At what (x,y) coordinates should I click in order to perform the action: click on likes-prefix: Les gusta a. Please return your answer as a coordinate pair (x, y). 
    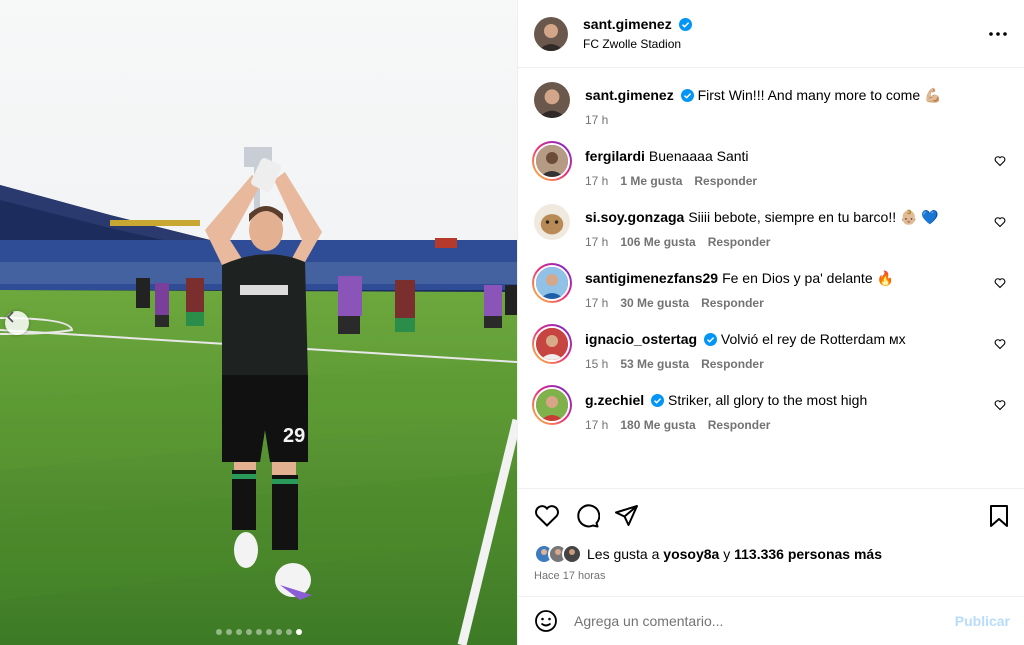
    Looking at the image, I should click on (623, 554).